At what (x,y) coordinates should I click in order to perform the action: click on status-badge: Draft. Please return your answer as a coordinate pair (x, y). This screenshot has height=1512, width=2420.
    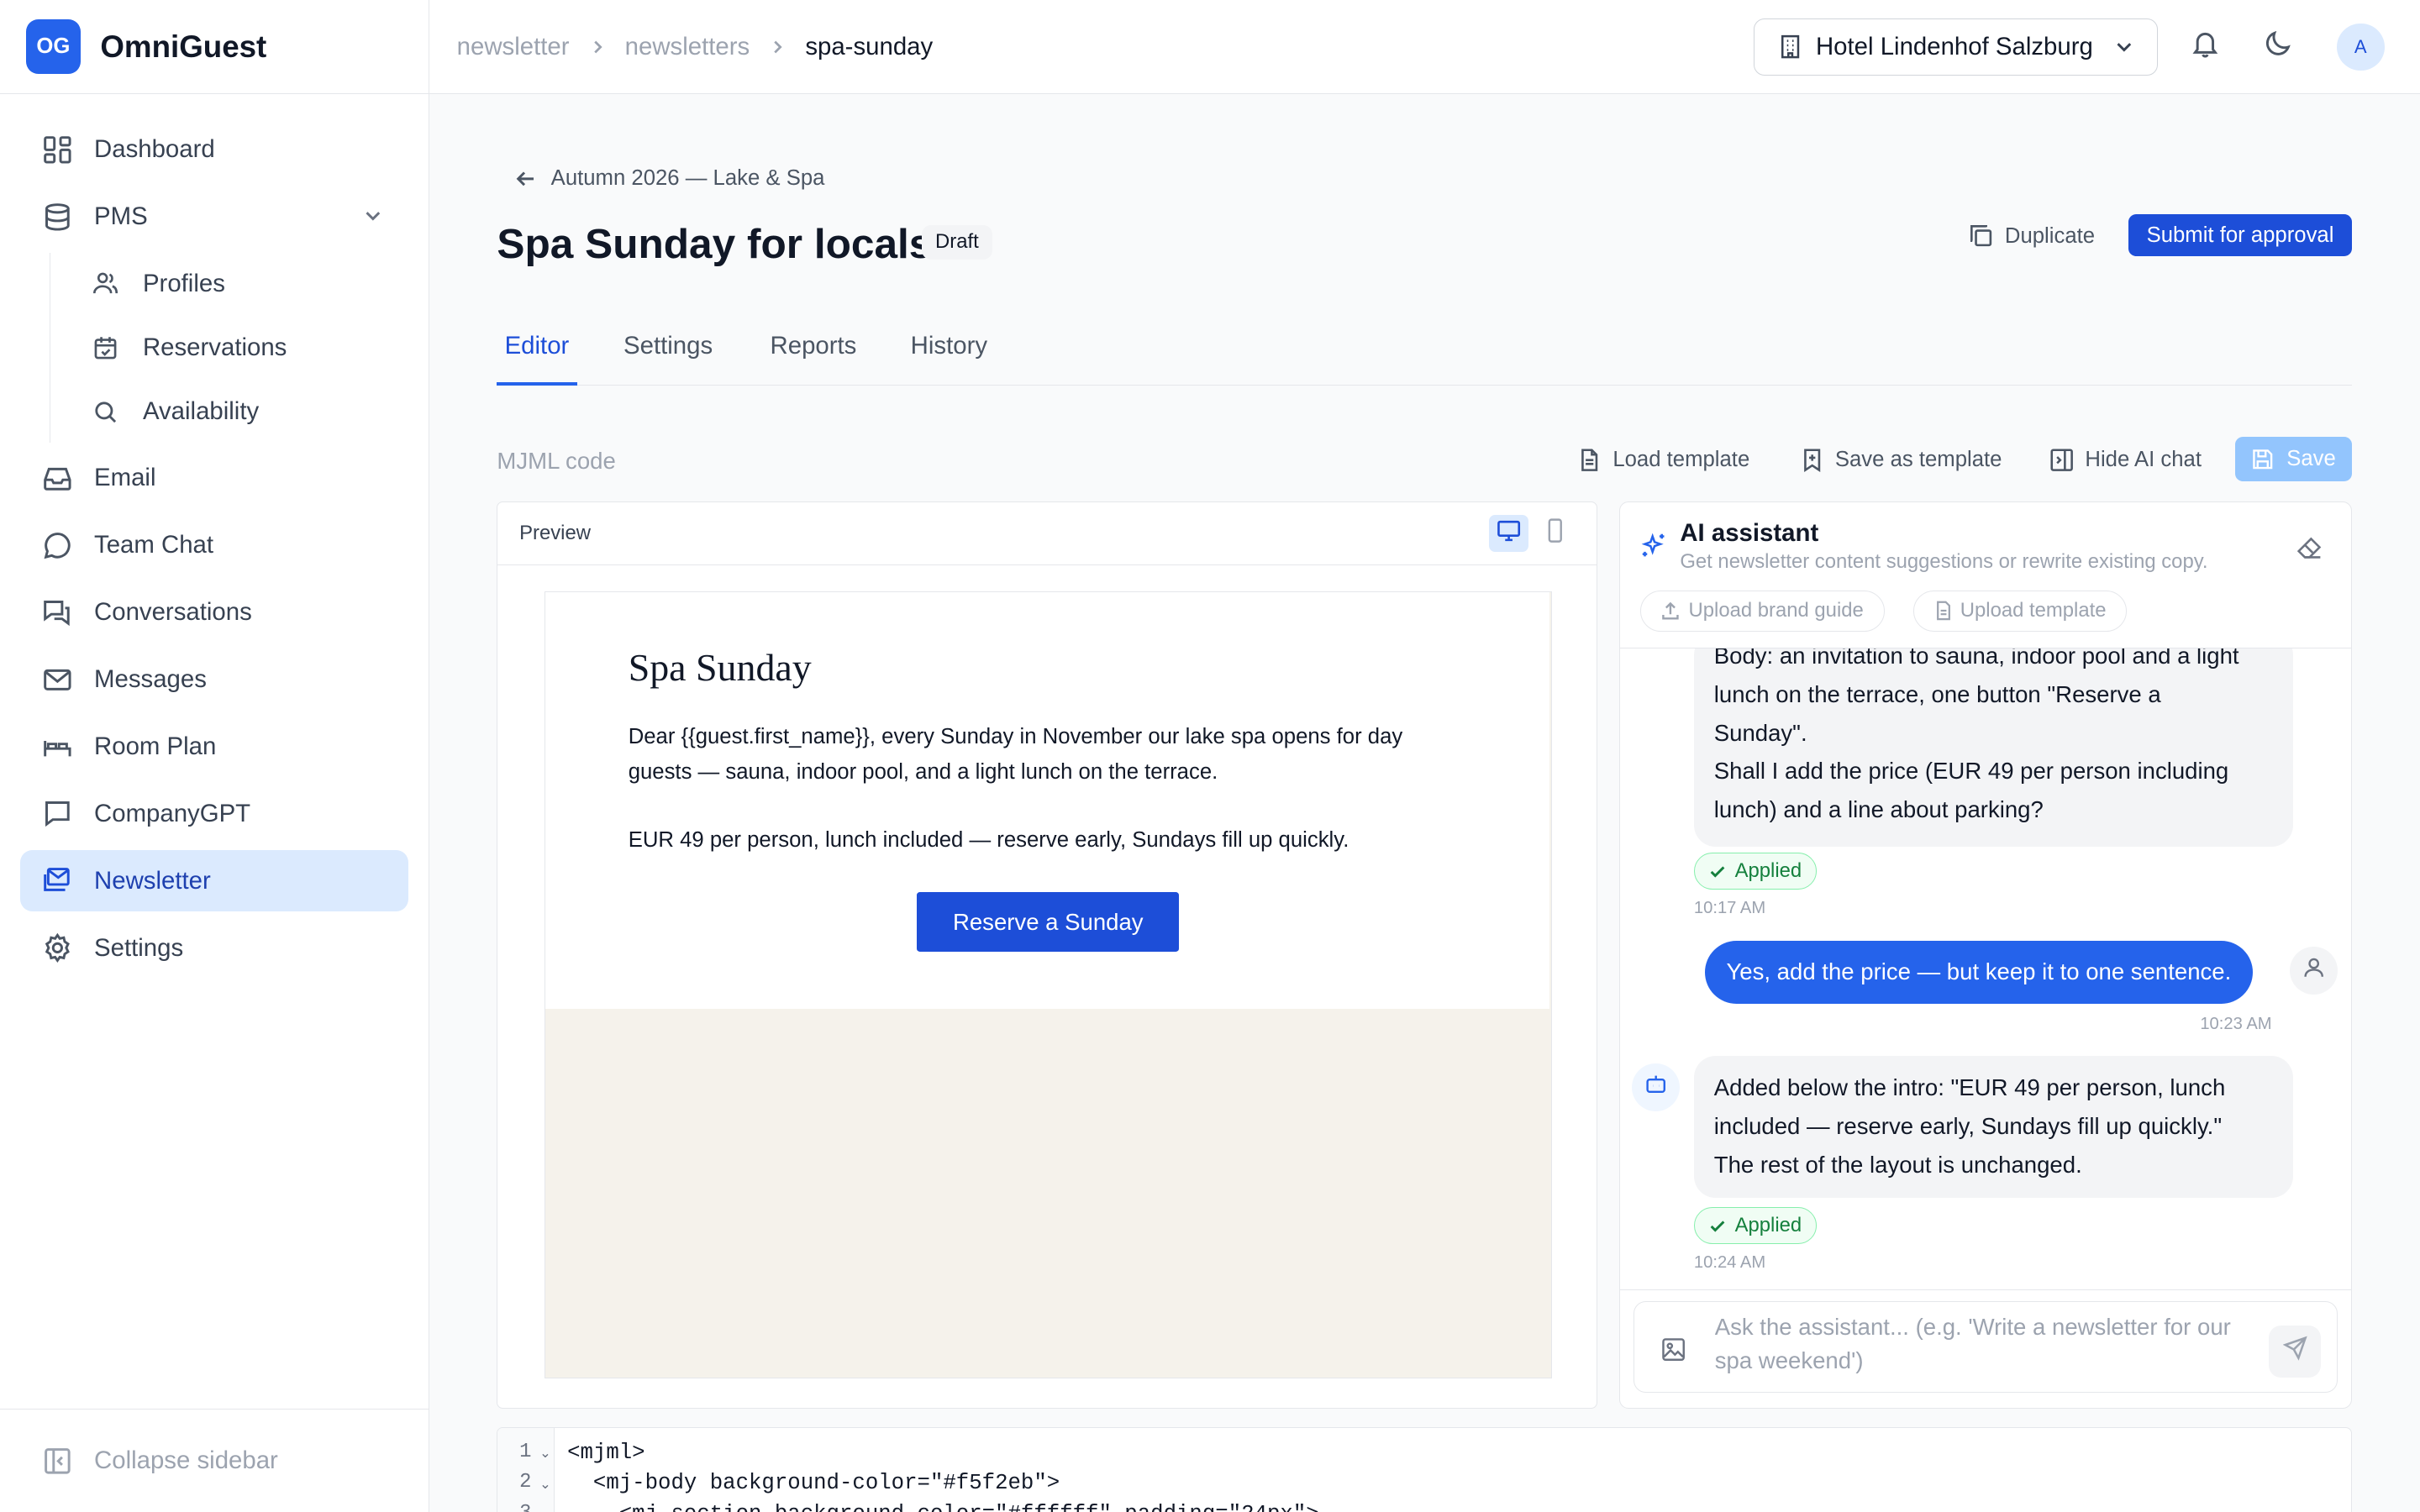
    Looking at the image, I should click on (957, 242).